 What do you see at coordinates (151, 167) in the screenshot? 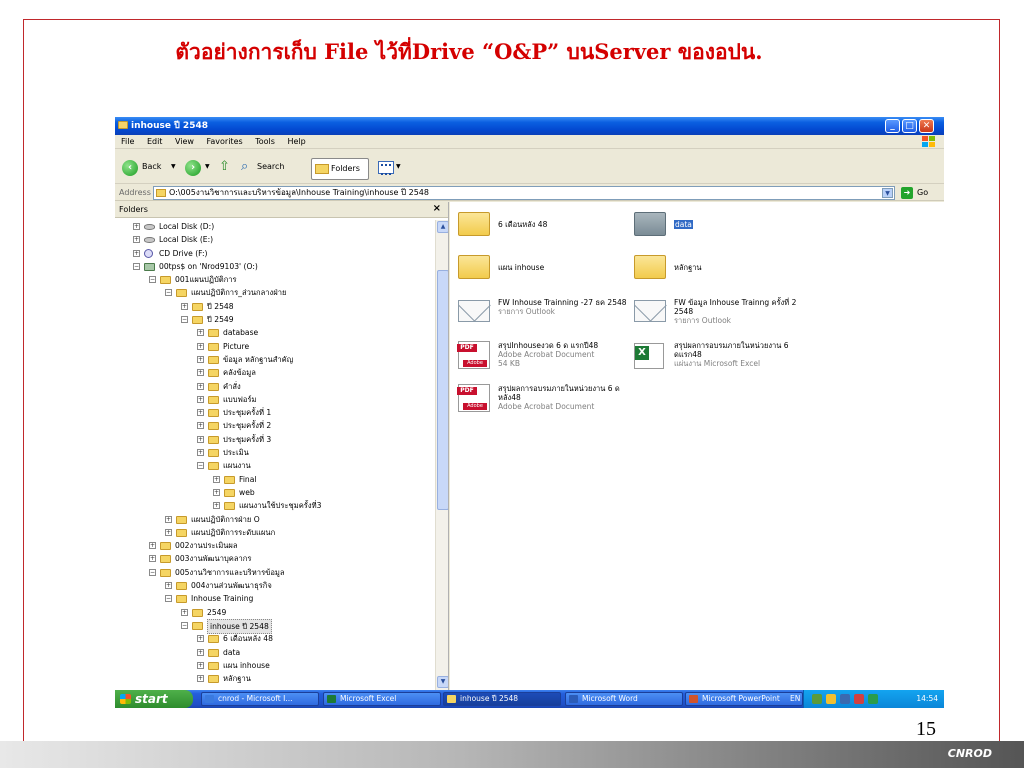
I see `back-button: Back` at bounding box center [151, 167].